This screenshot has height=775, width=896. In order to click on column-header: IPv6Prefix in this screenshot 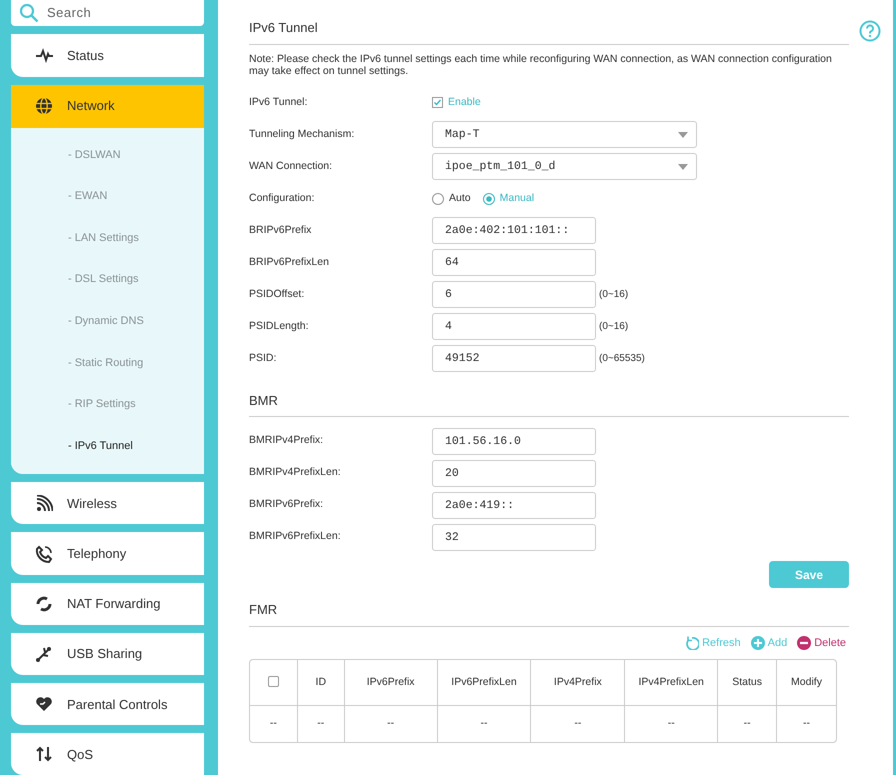, I will do `click(390, 682)`.